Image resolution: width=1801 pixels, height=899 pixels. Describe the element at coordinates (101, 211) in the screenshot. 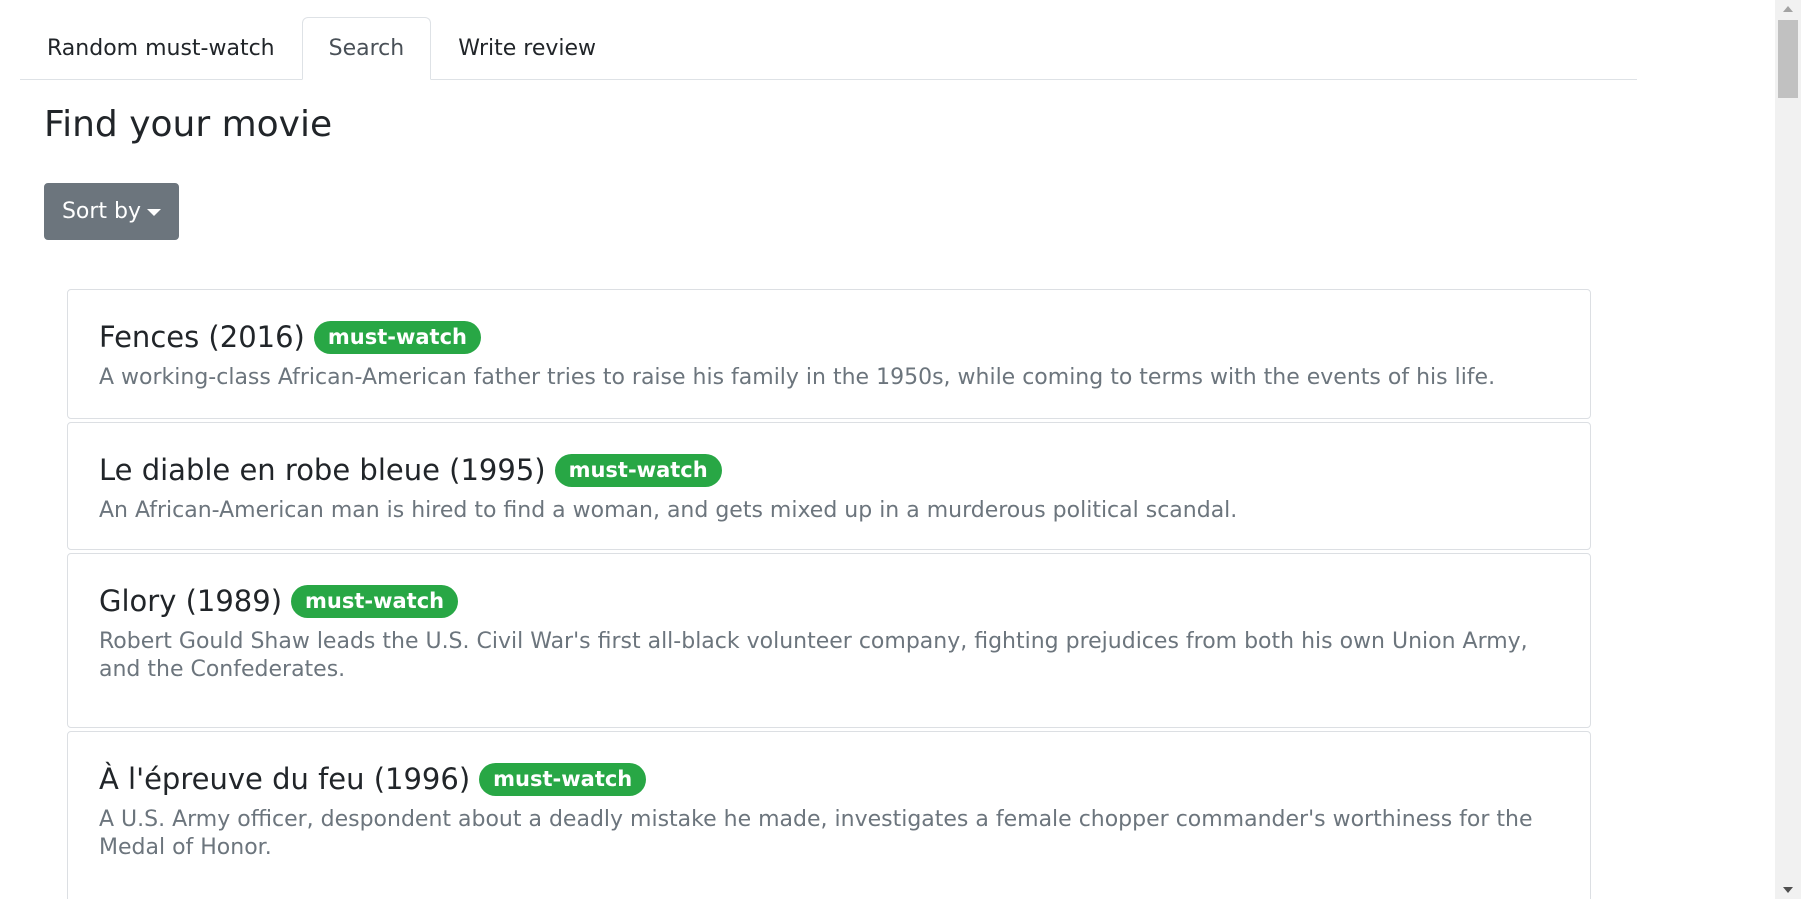

I see `sort-by-label: Sort by` at that location.